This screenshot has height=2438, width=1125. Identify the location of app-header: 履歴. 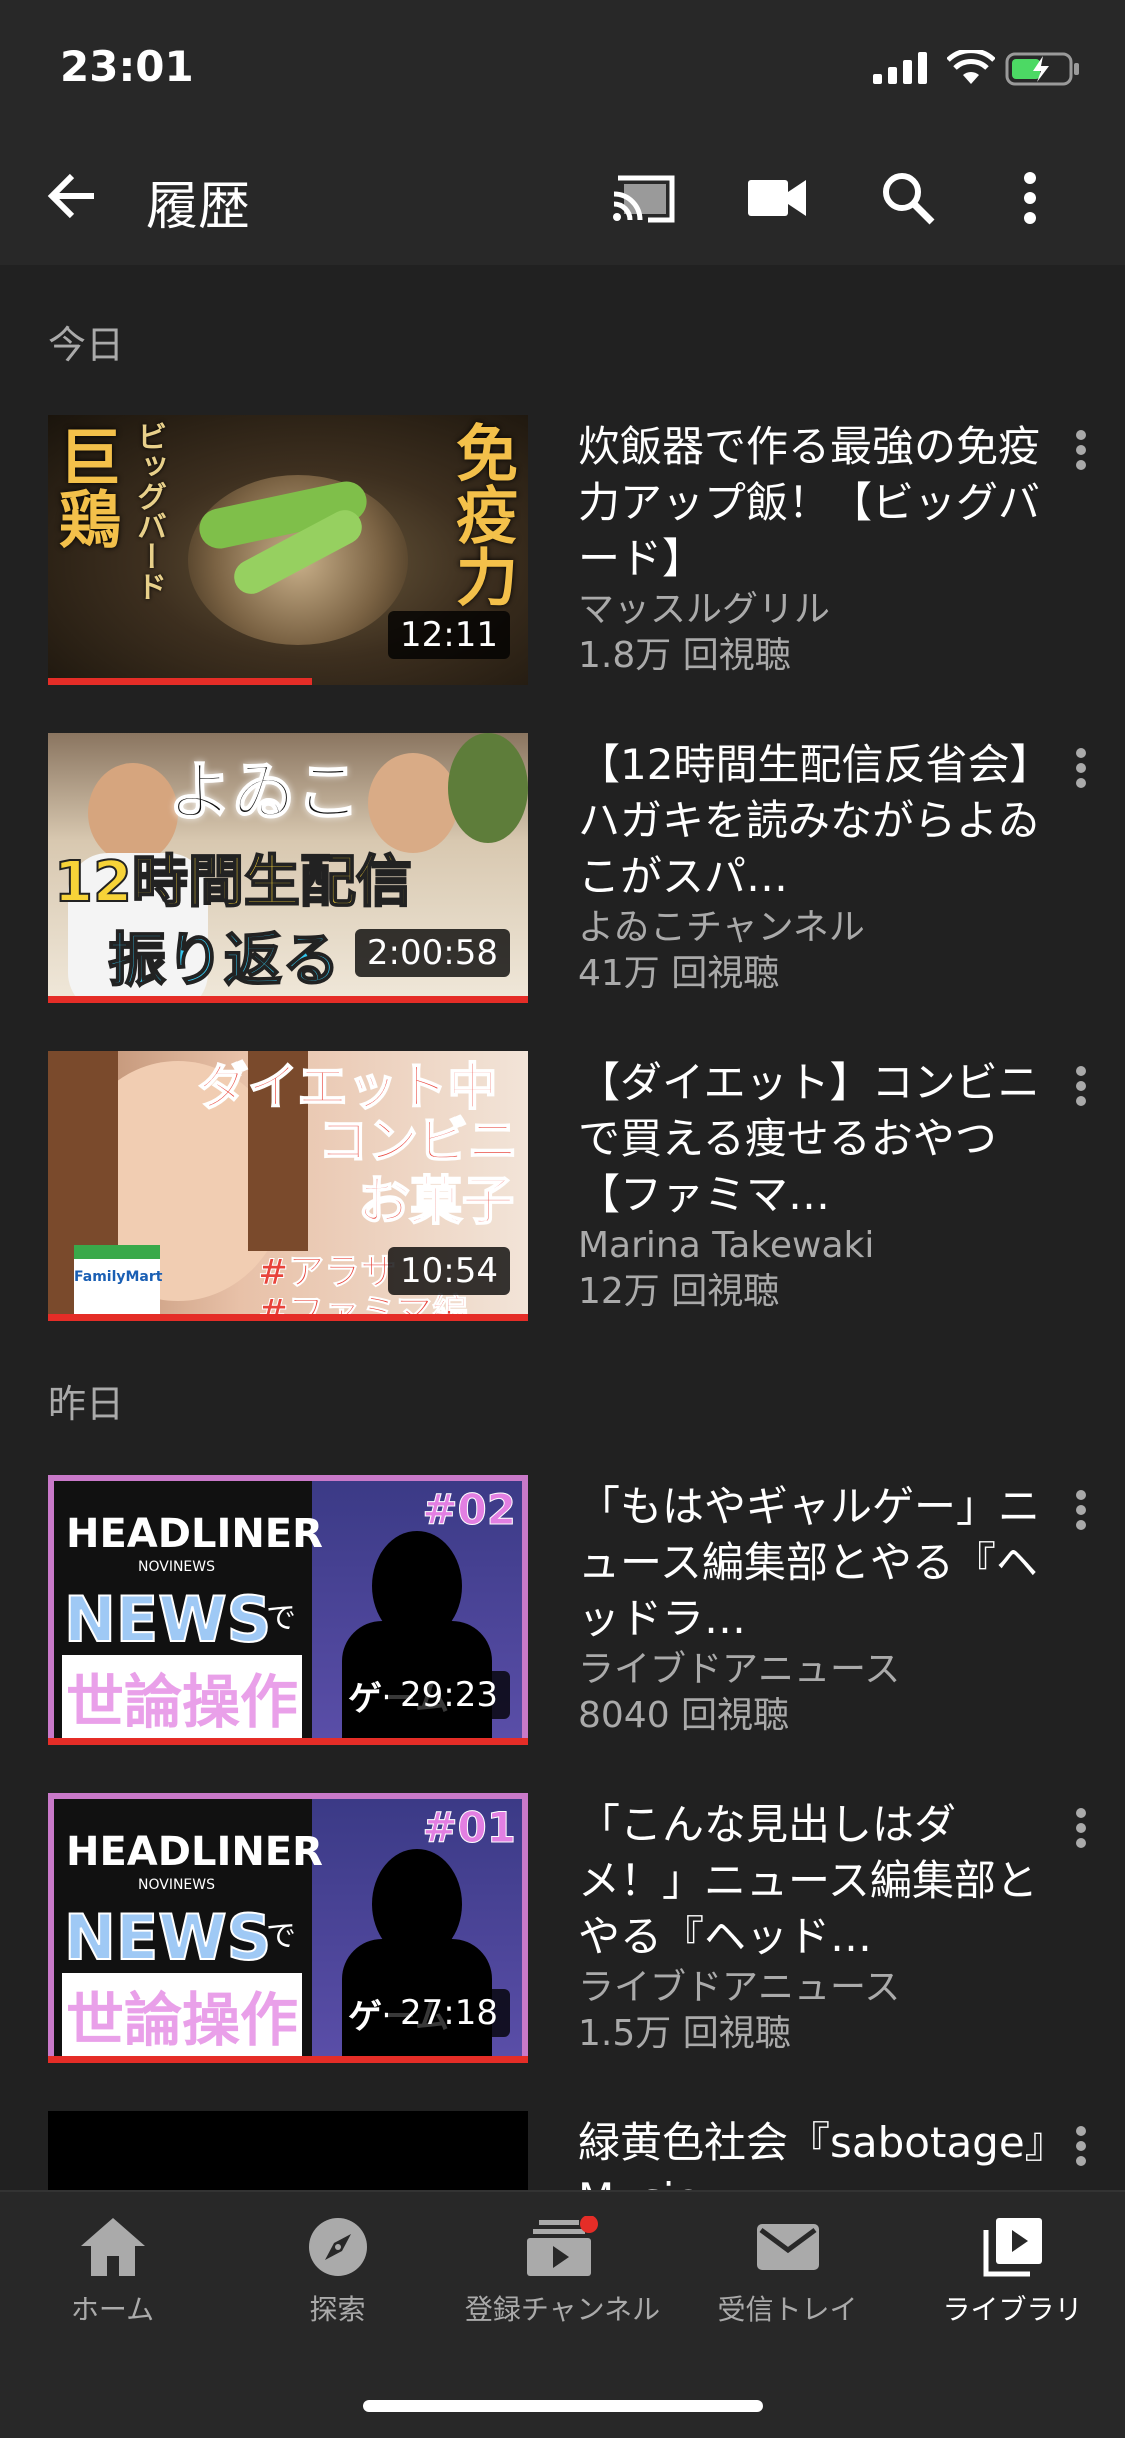
(562, 197).